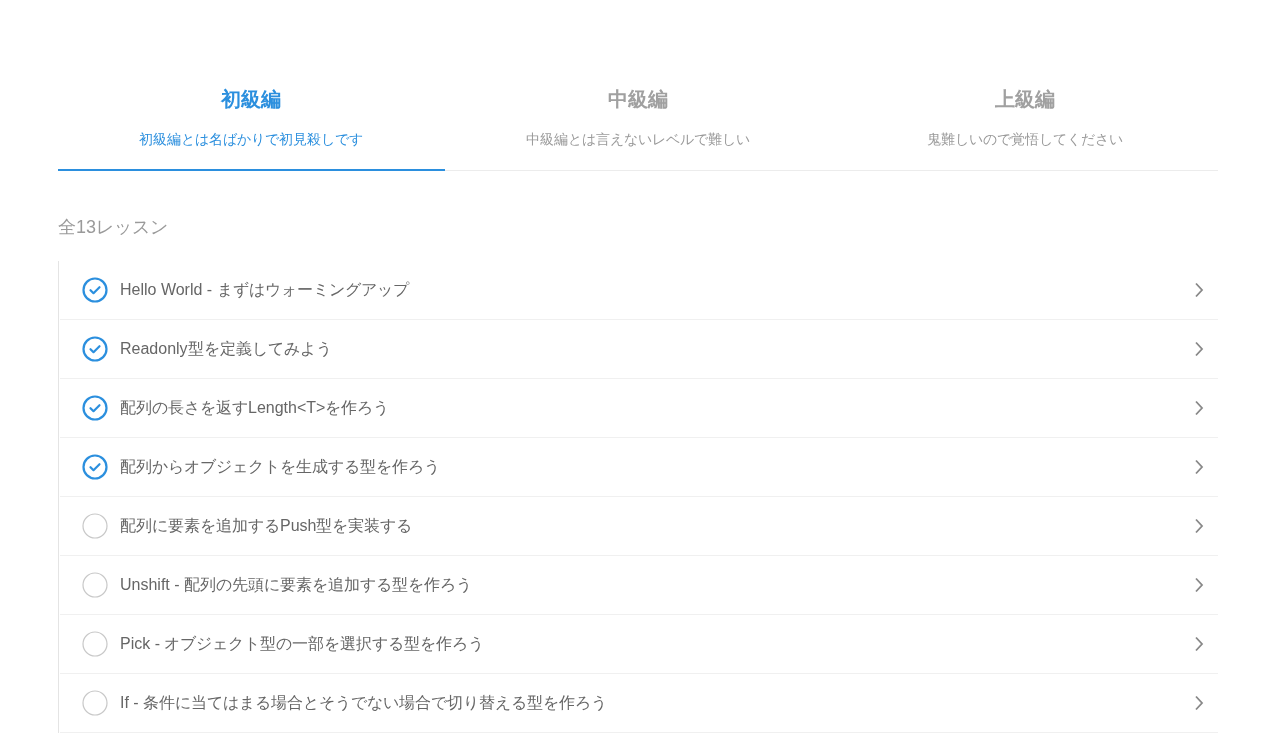 The height and width of the screenshot is (744, 1274). I want to click on tab-title: 中級編, so click(638, 99).